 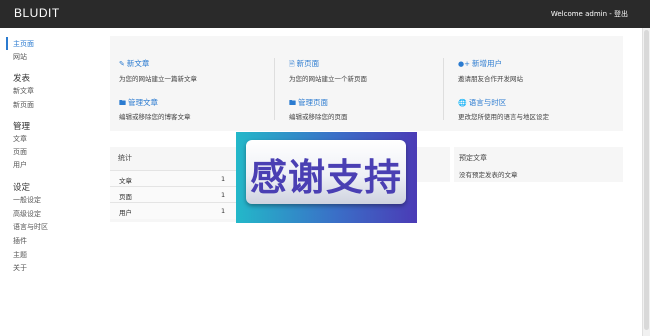 What do you see at coordinates (37, 13) in the screenshot?
I see `brand-logo: BLUDIT` at bounding box center [37, 13].